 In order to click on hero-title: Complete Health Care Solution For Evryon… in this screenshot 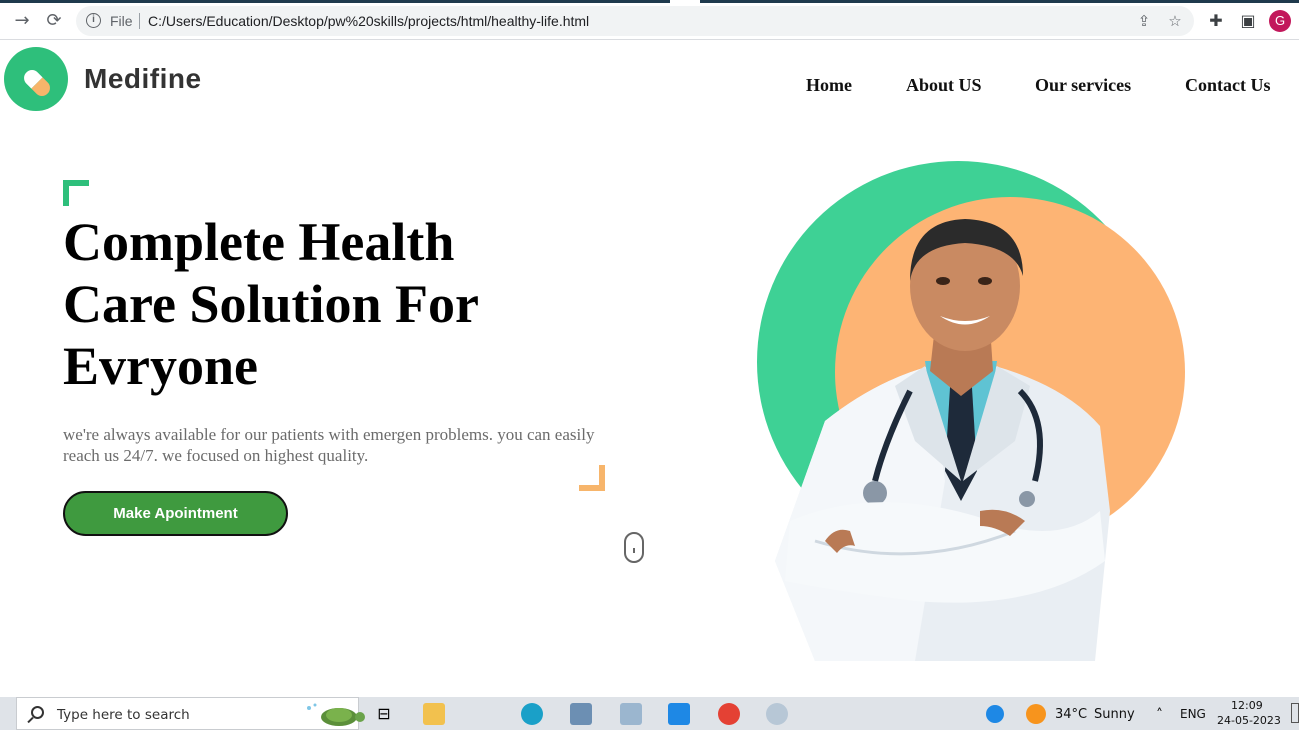, I will do `click(343, 304)`.